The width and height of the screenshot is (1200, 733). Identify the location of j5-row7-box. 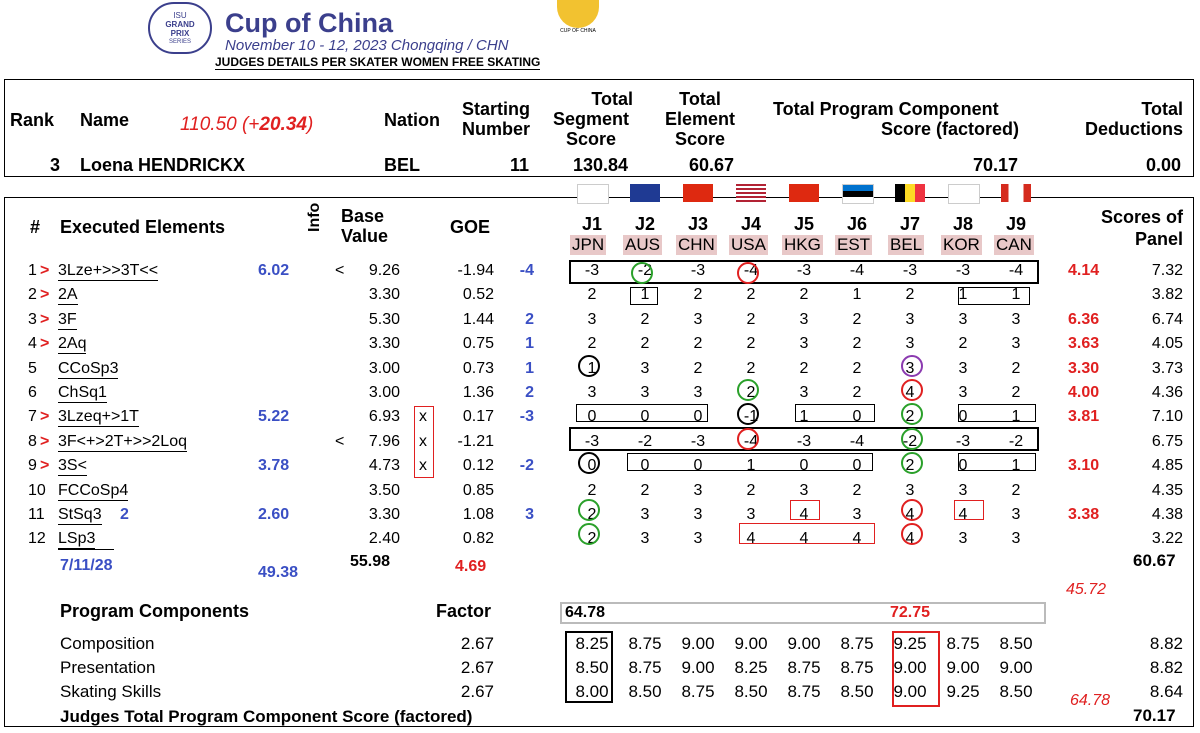
(835, 413).